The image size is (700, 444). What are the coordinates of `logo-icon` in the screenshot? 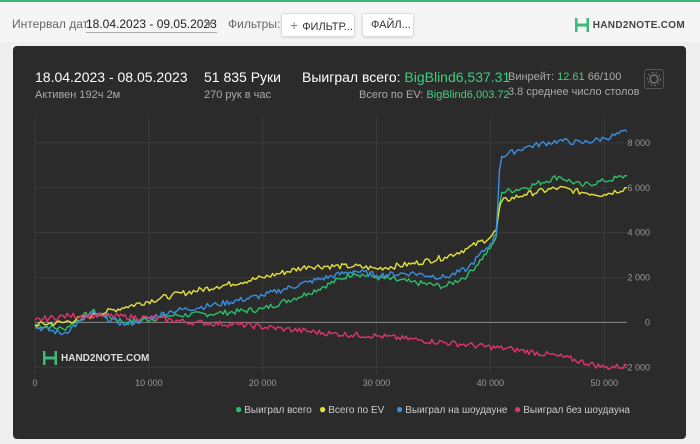 It's located at (581, 25).